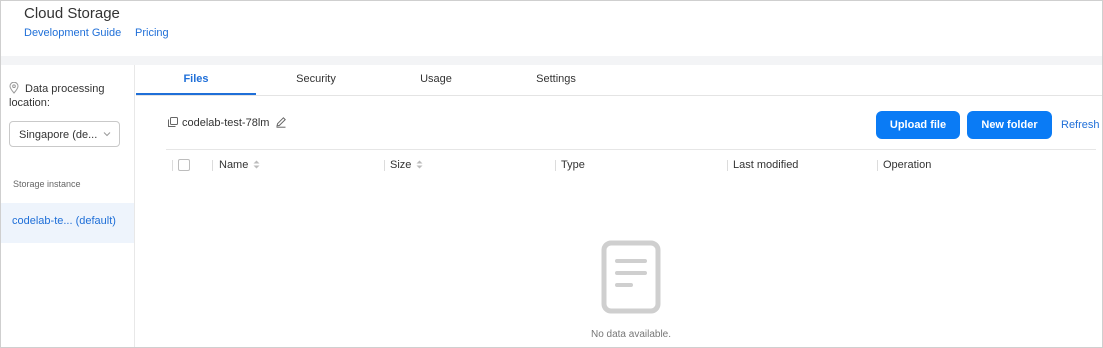 Image resolution: width=1103 pixels, height=348 pixels. I want to click on column-header-name: Name, so click(239, 165).